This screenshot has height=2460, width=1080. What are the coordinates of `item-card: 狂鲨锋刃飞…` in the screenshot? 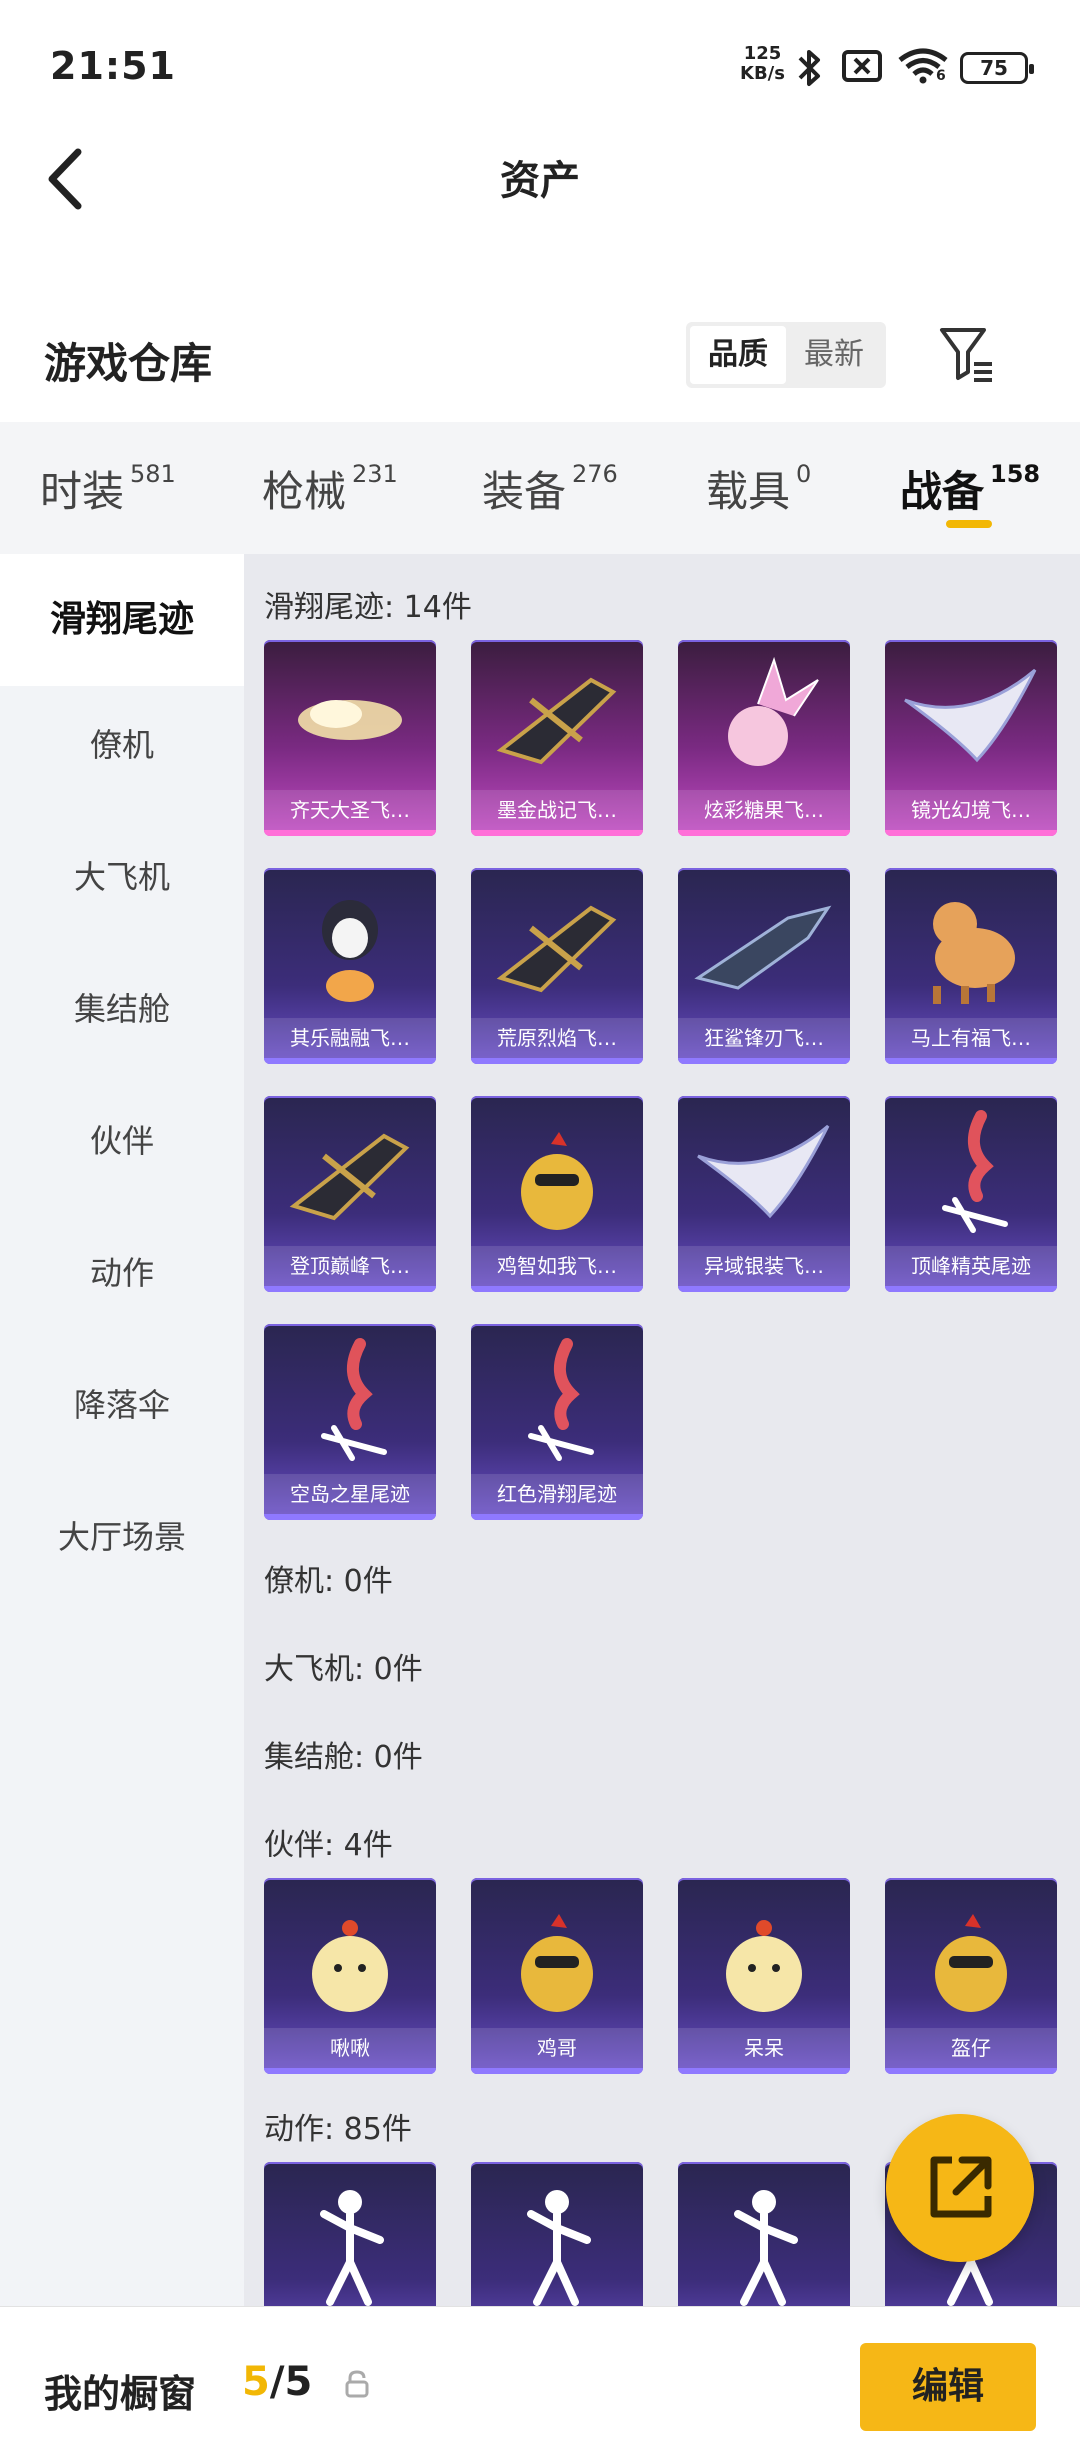 It's located at (764, 966).